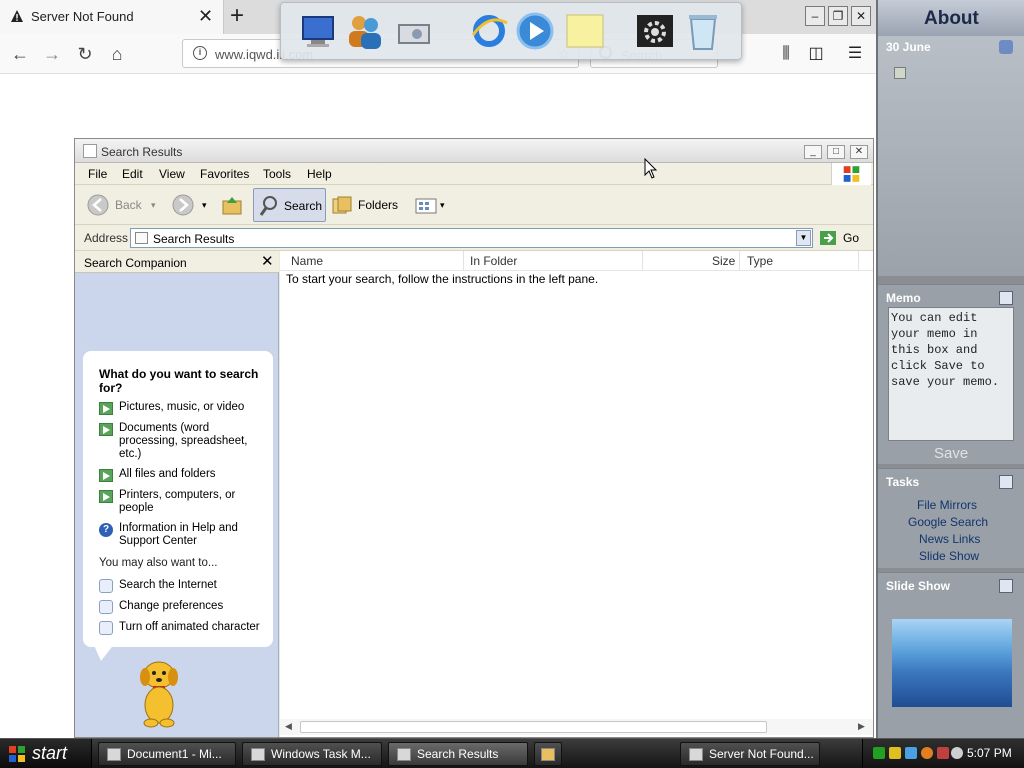 This screenshot has height=768, width=1024. I want to click on pane-close-icon: ✕, so click(267, 261).